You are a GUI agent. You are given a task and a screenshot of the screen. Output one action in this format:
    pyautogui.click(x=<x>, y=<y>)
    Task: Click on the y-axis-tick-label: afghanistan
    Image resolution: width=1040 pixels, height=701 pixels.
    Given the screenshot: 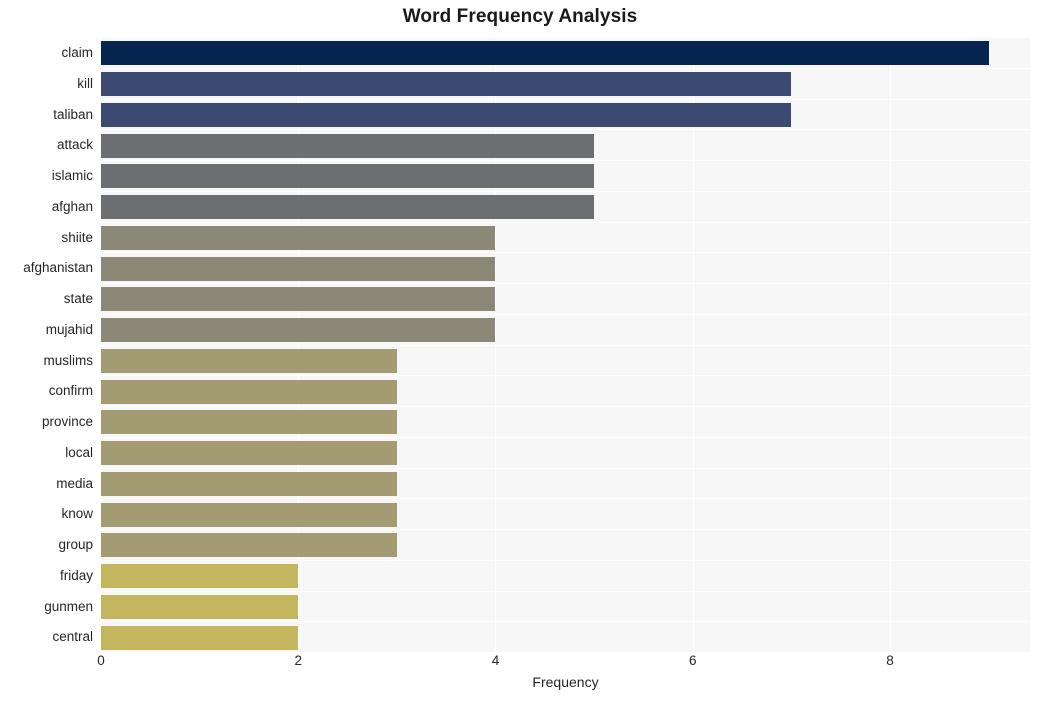 What is the action you would take?
    pyautogui.click(x=58, y=268)
    